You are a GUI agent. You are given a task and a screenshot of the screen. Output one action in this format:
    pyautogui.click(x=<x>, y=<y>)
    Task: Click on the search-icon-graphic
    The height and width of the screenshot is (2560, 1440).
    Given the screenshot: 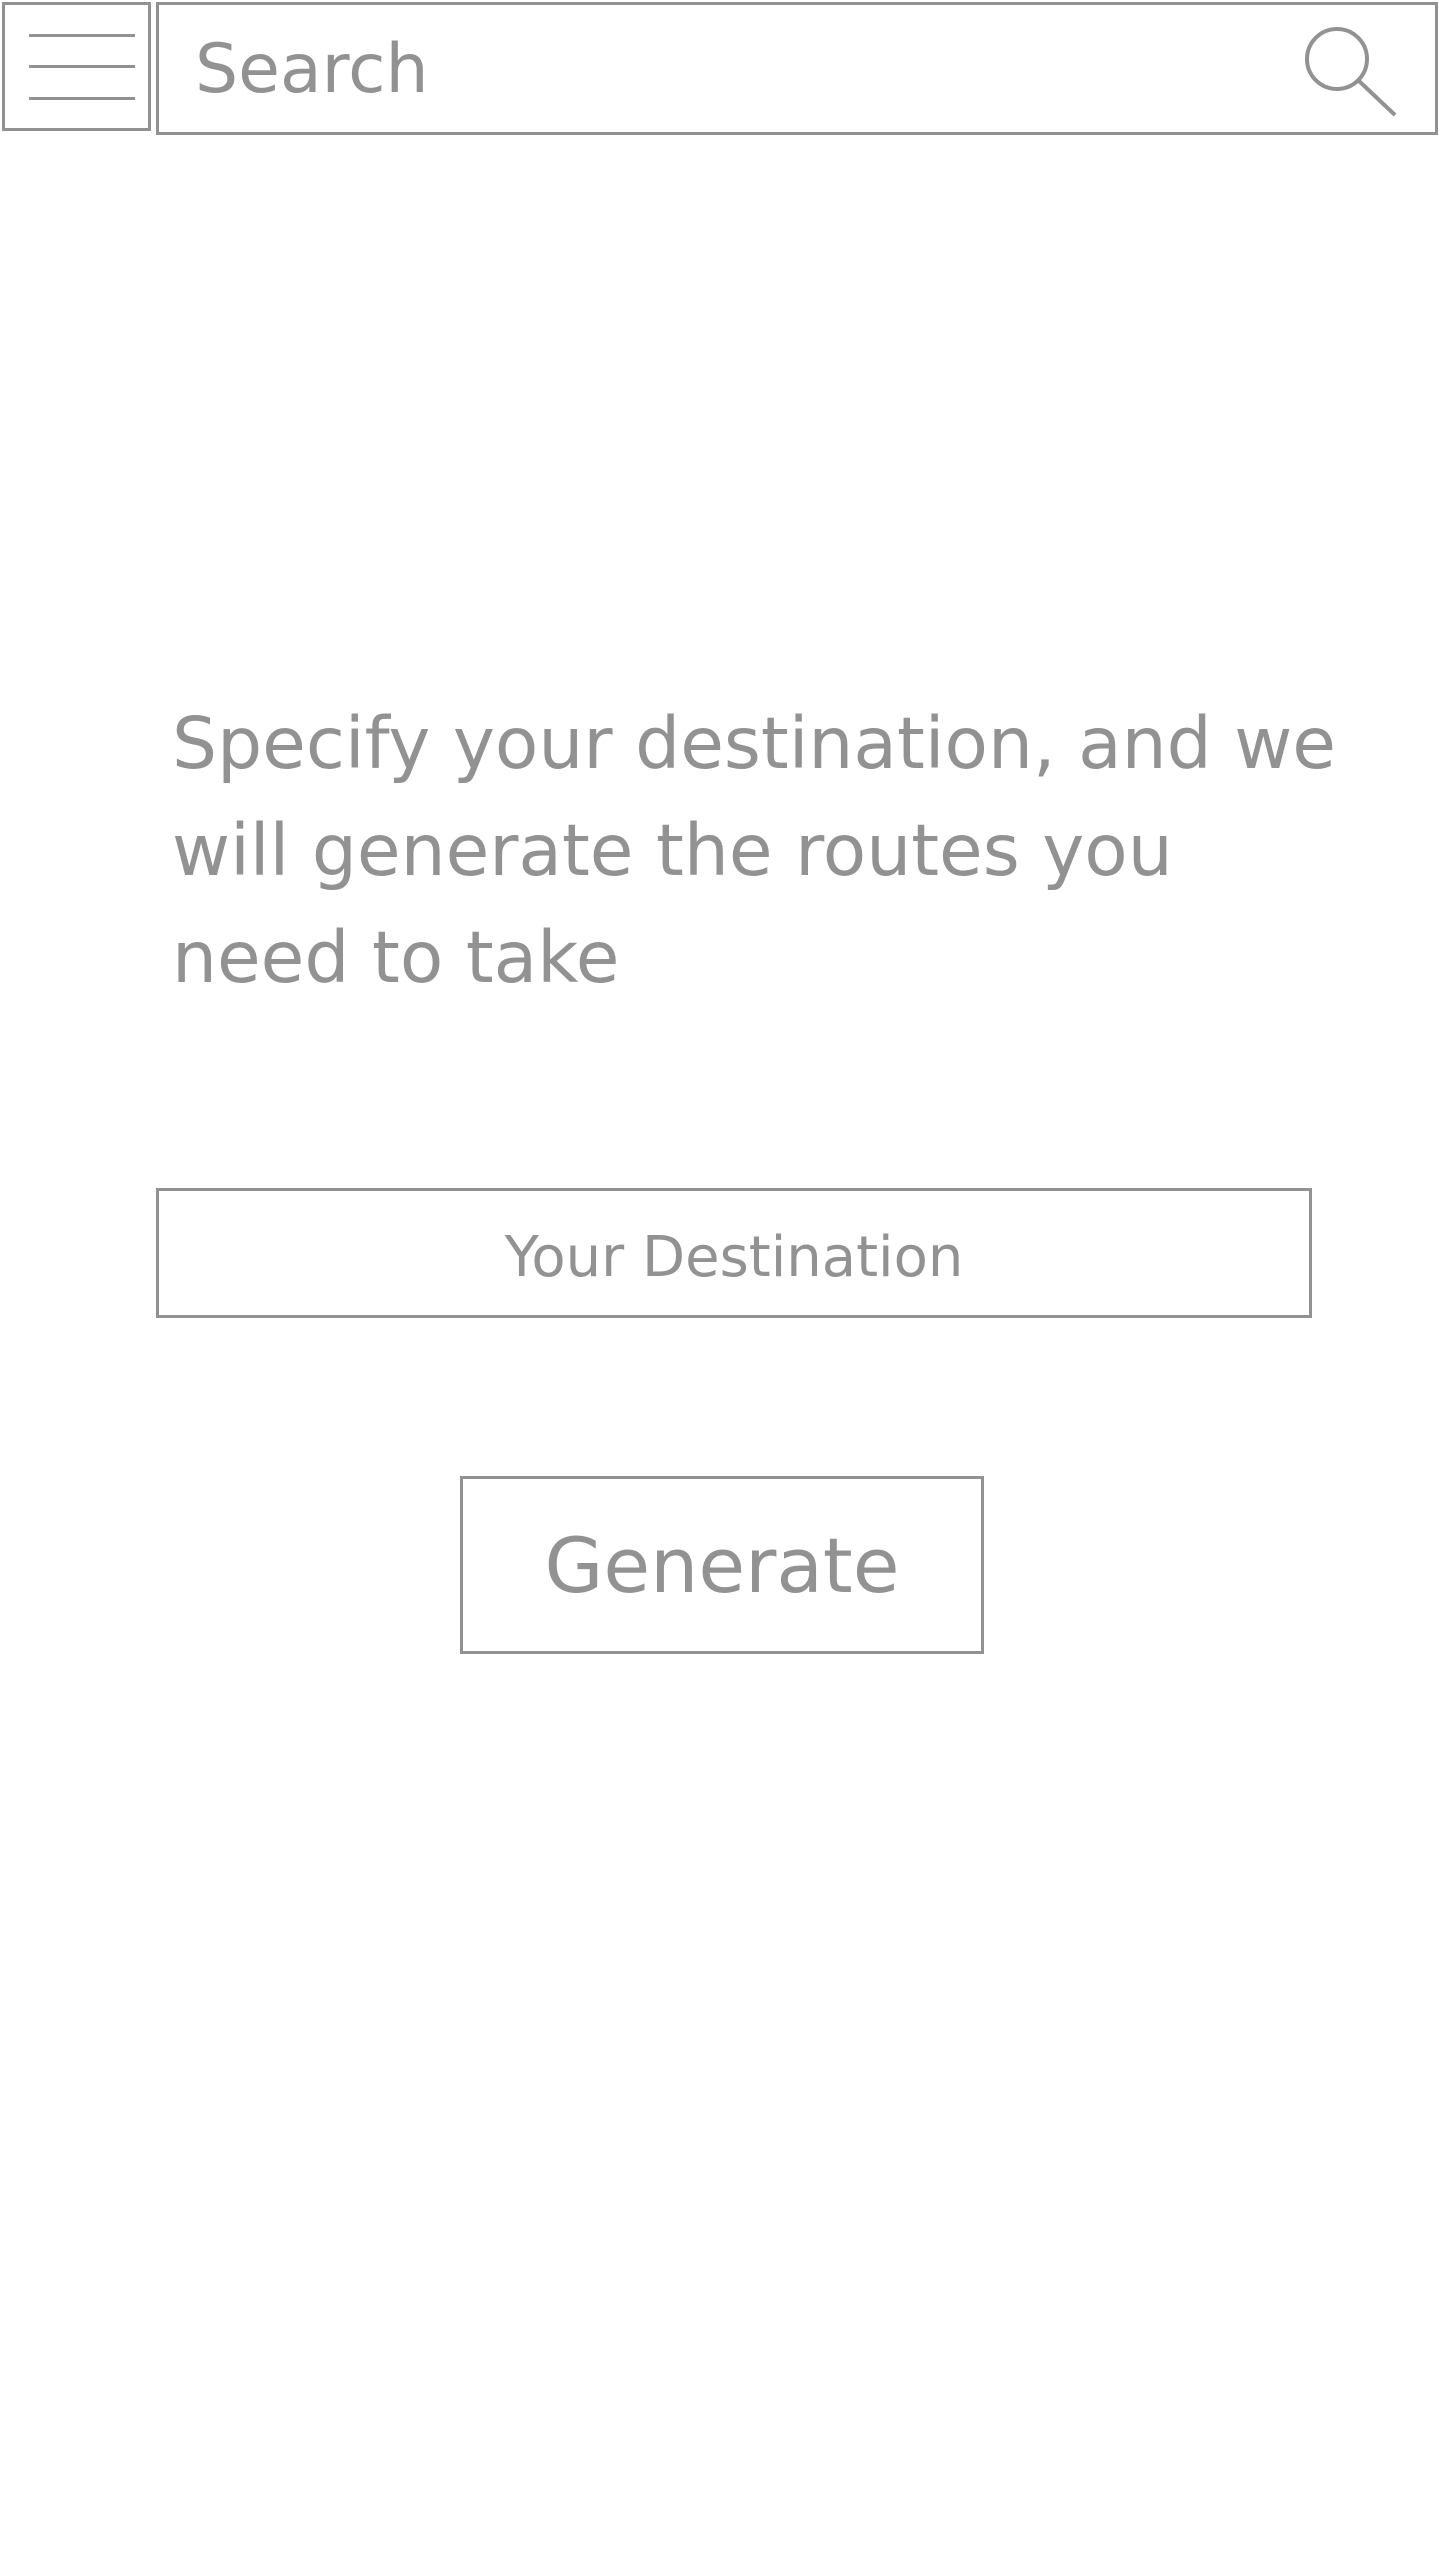 What is the action you would take?
    pyautogui.click(x=1351, y=72)
    